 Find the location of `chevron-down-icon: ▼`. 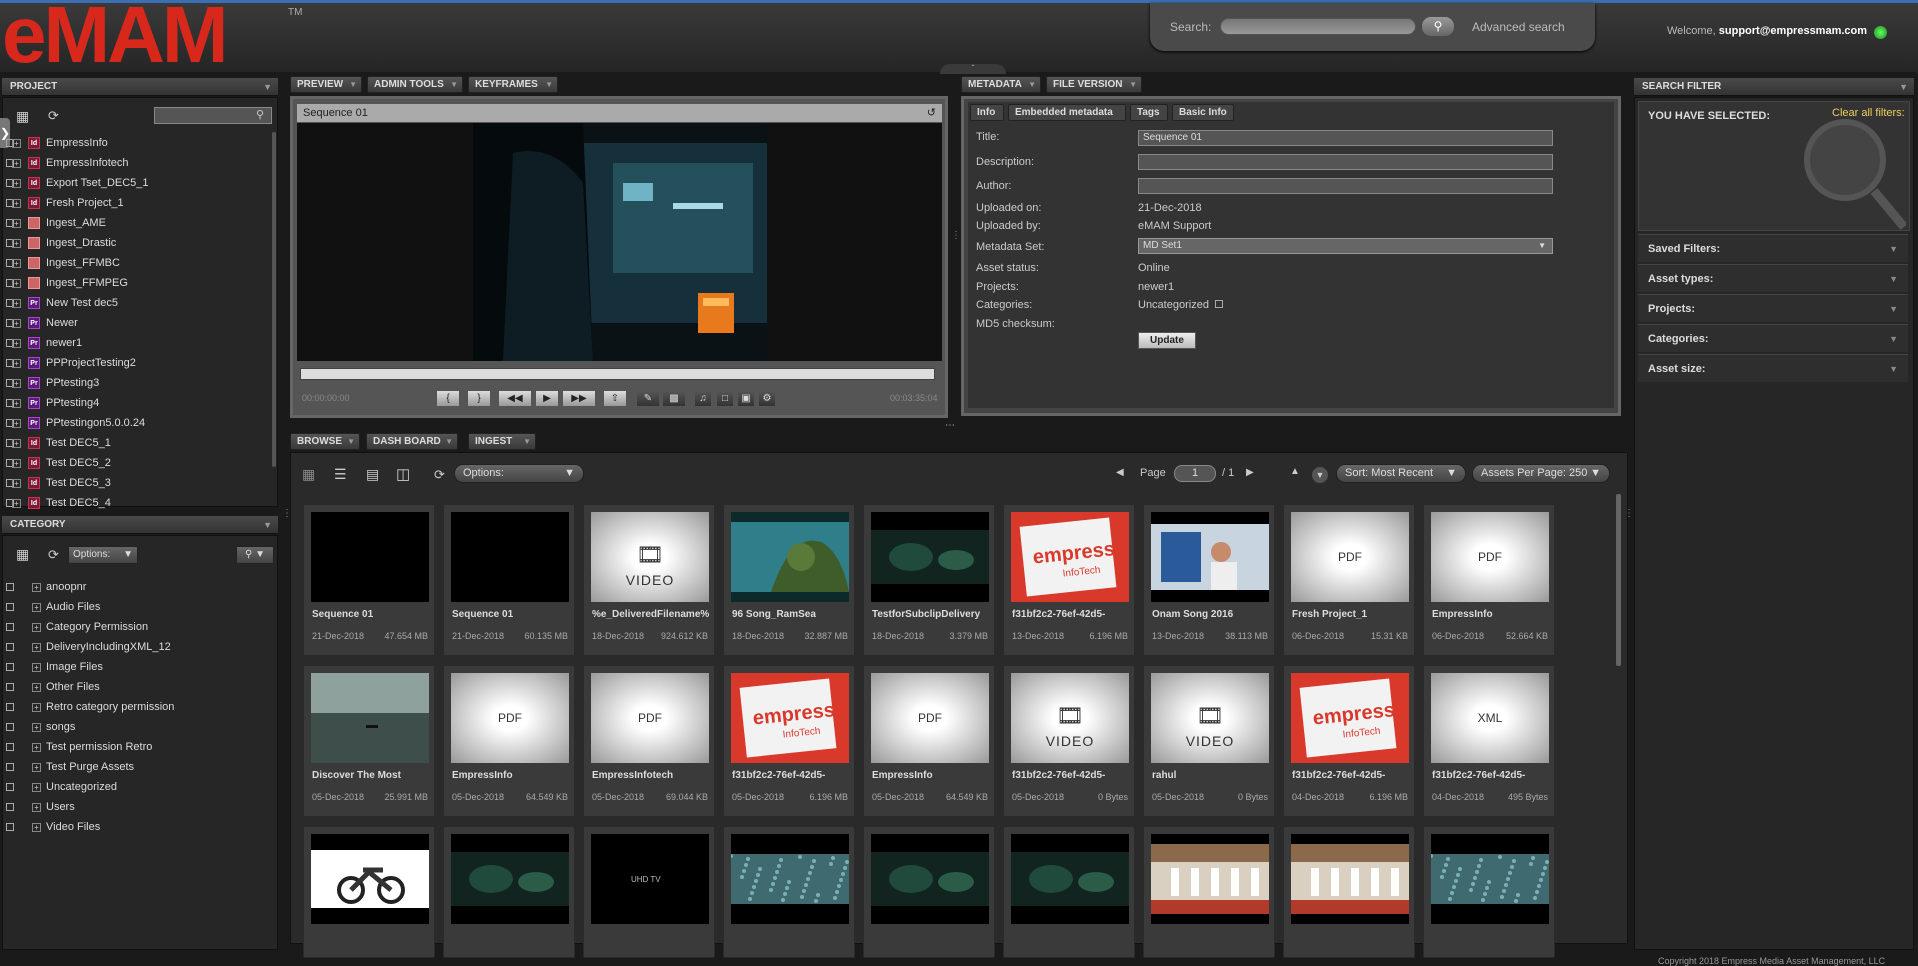

chevron-down-icon: ▼ is located at coordinates (267, 87).